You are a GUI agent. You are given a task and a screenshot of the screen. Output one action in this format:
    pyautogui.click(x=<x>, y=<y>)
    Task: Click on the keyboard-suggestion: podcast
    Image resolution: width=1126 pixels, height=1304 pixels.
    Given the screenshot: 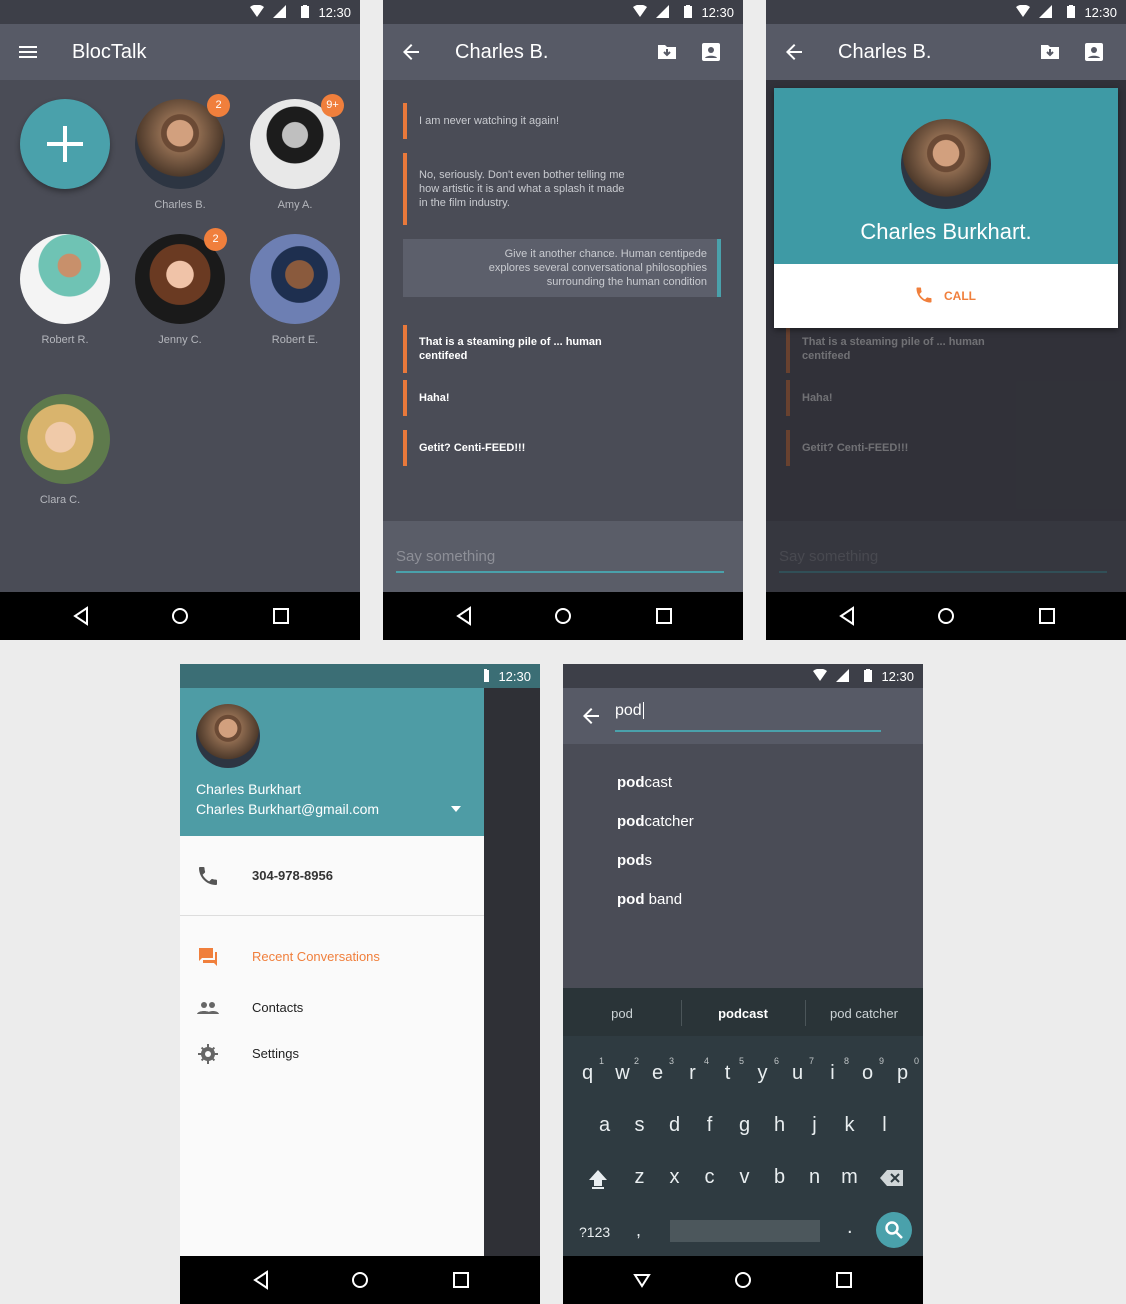 What is the action you would take?
    pyautogui.click(x=743, y=1013)
    